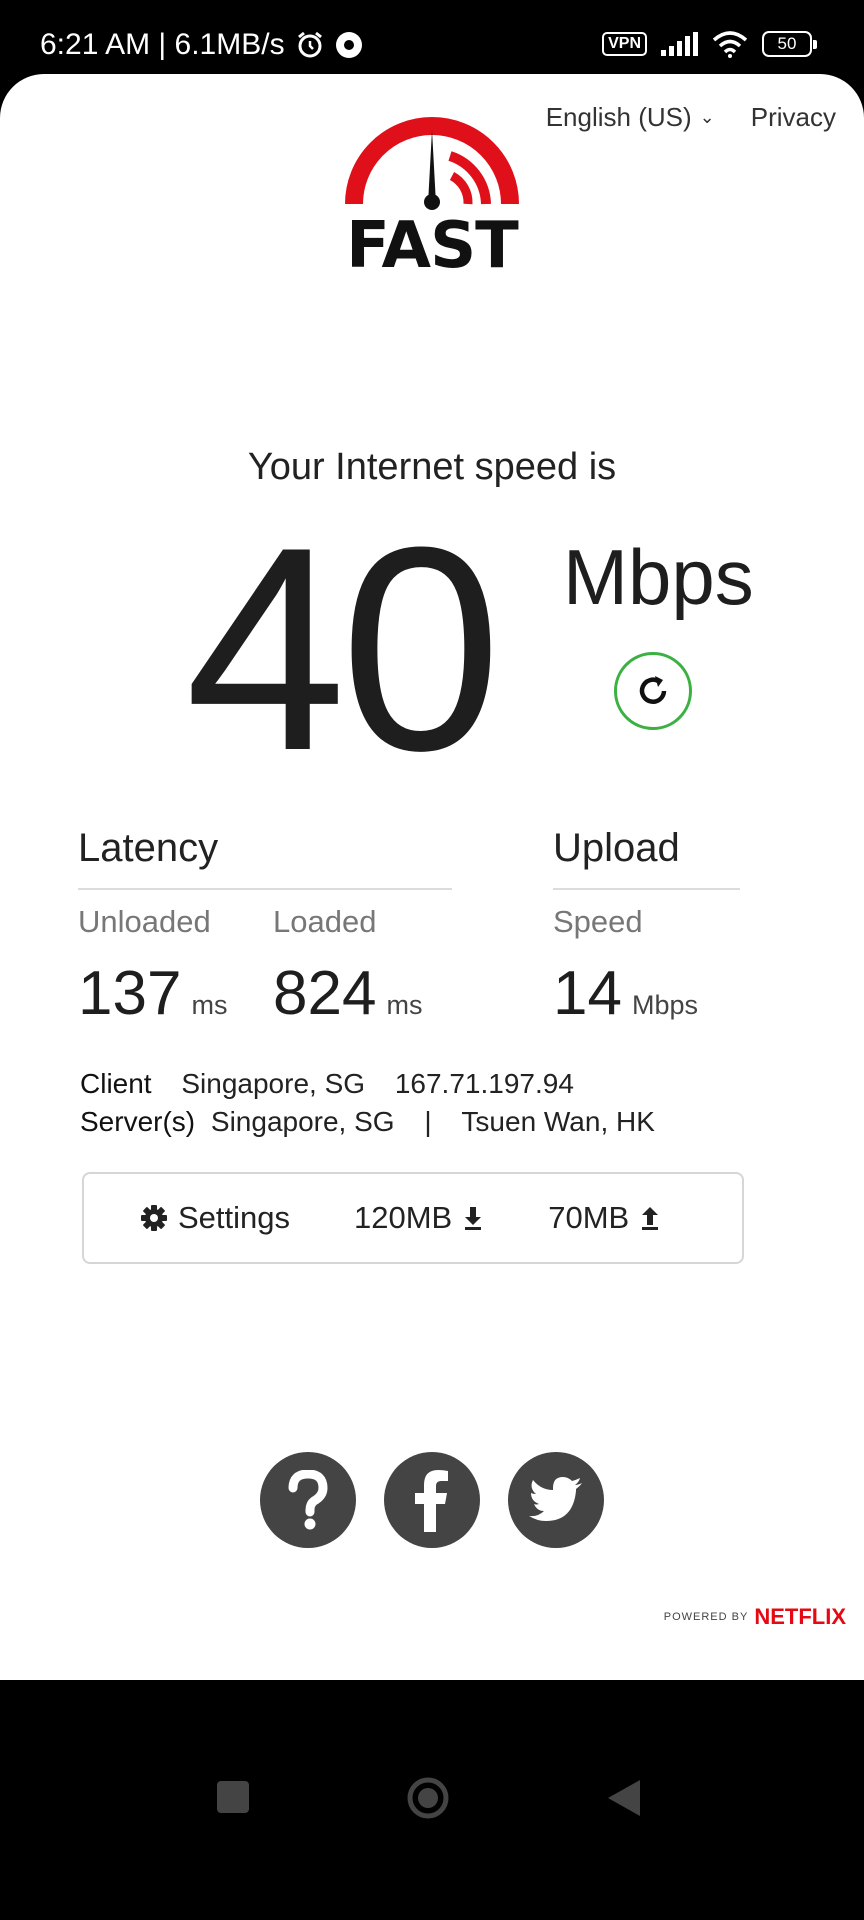 This screenshot has width=864, height=1920. What do you see at coordinates (679, 44) in the screenshot?
I see `signal-icon` at bounding box center [679, 44].